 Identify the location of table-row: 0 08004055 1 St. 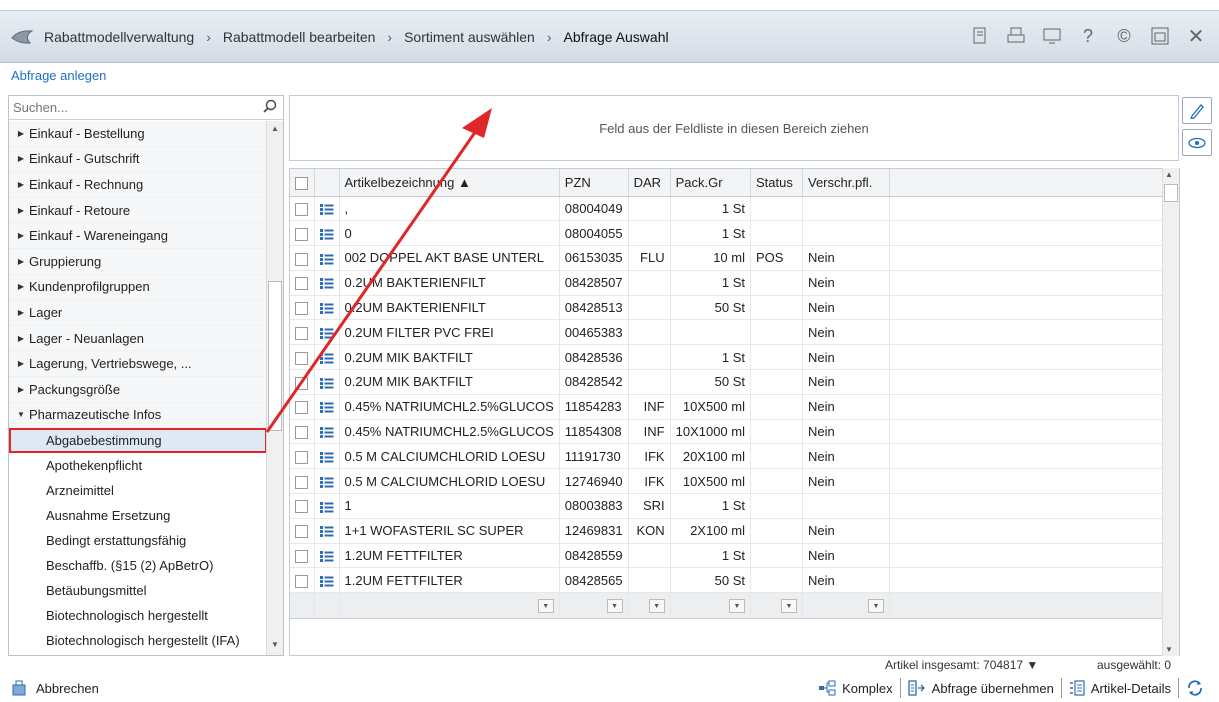
(731, 233).